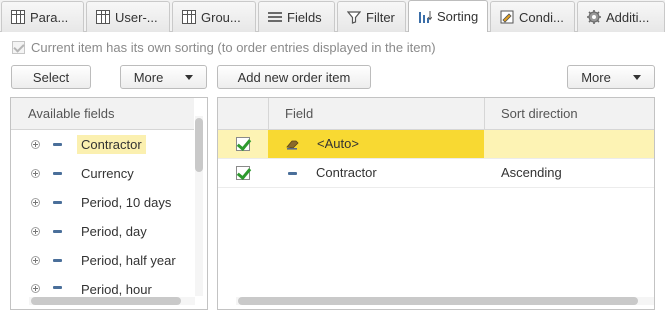  What do you see at coordinates (107, 173) in the screenshot?
I see `field-label: Currency` at bounding box center [107, 173].